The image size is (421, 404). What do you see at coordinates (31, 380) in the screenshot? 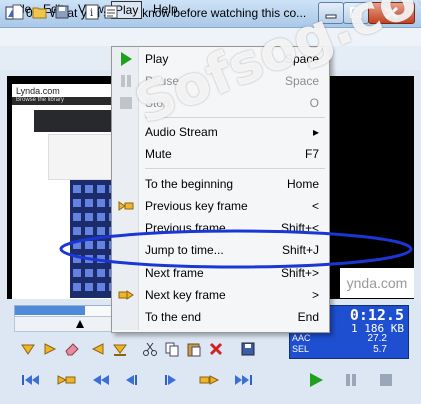
I see `go-start-icon` at bounding box center [31, 380].